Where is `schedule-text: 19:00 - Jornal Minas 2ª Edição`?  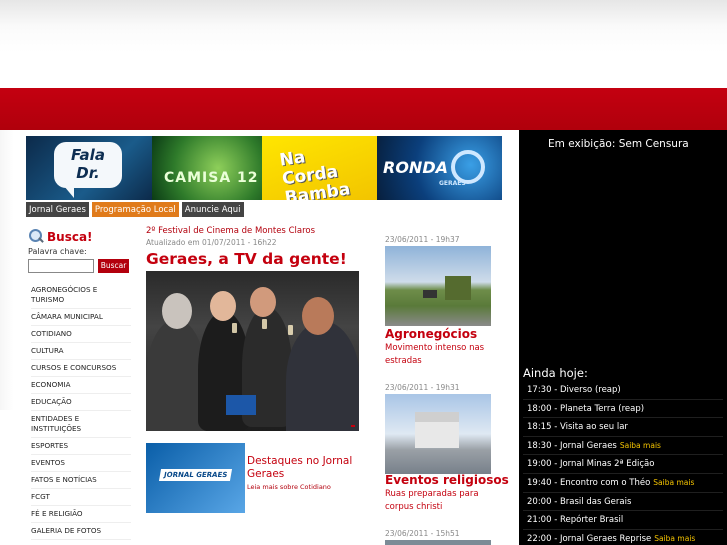 schedule-text: 19:00 - Jornal Minas 2ª Edição is located at coordinates (591, 464).